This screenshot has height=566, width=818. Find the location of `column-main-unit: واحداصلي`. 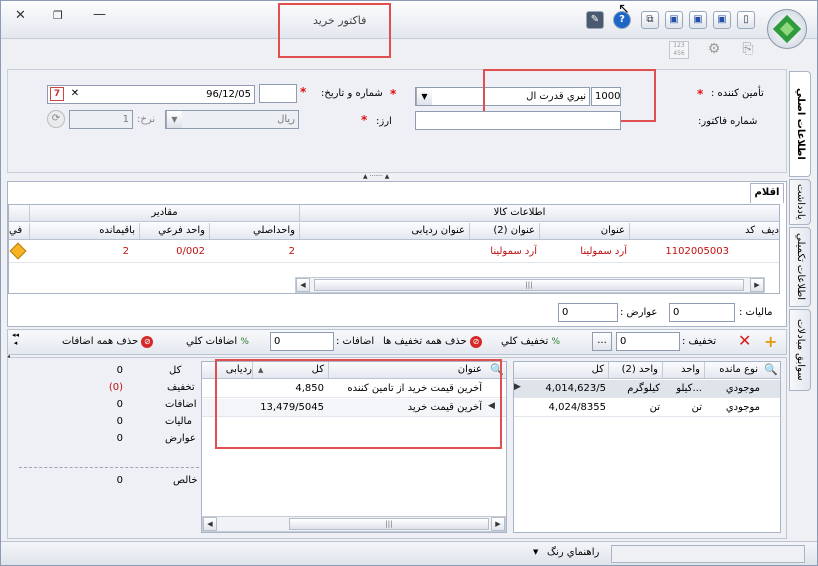

column-main-unit: واحداصلي is located at coordinates (254, 231).